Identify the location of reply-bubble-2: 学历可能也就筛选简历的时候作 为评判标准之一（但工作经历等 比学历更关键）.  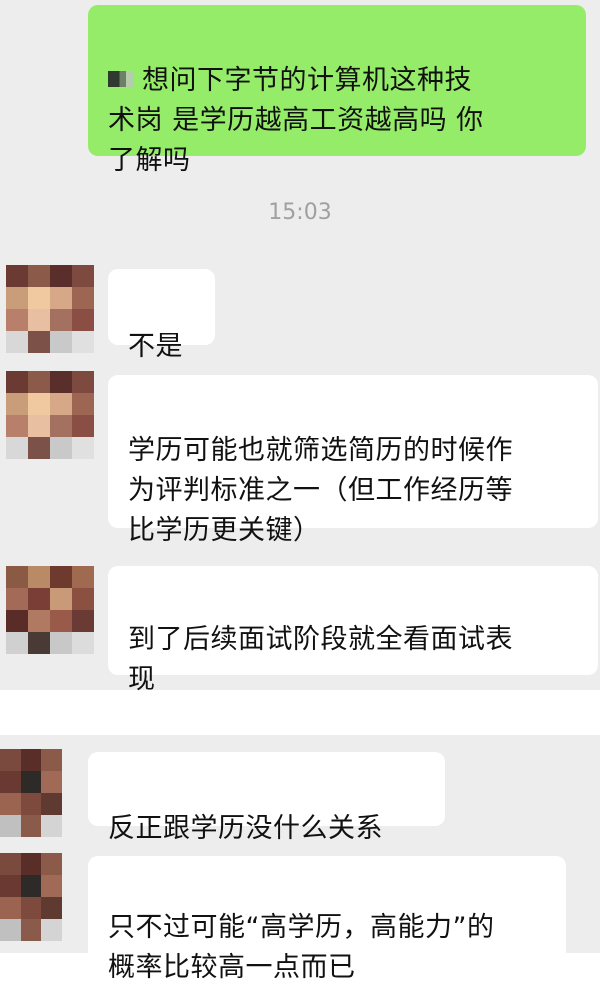
(353, 460).